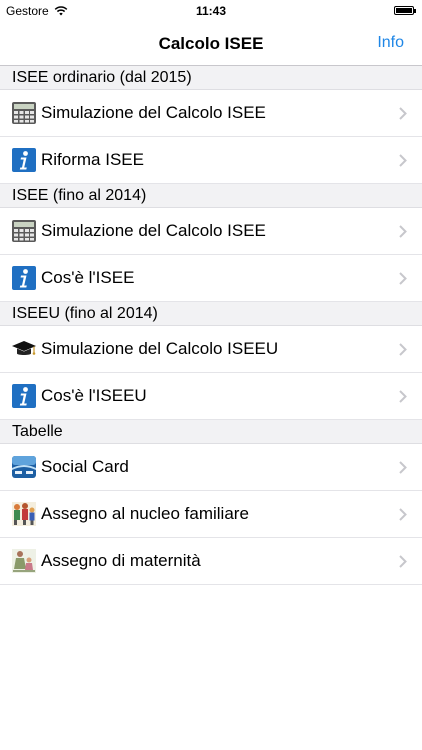 This screenshot has width=422, height=750. What do you see at coordinates (211, 561) in the screenshot?
I see `row-assegno-maternita: Assegno di maternità` at bounding box center [211, 561].